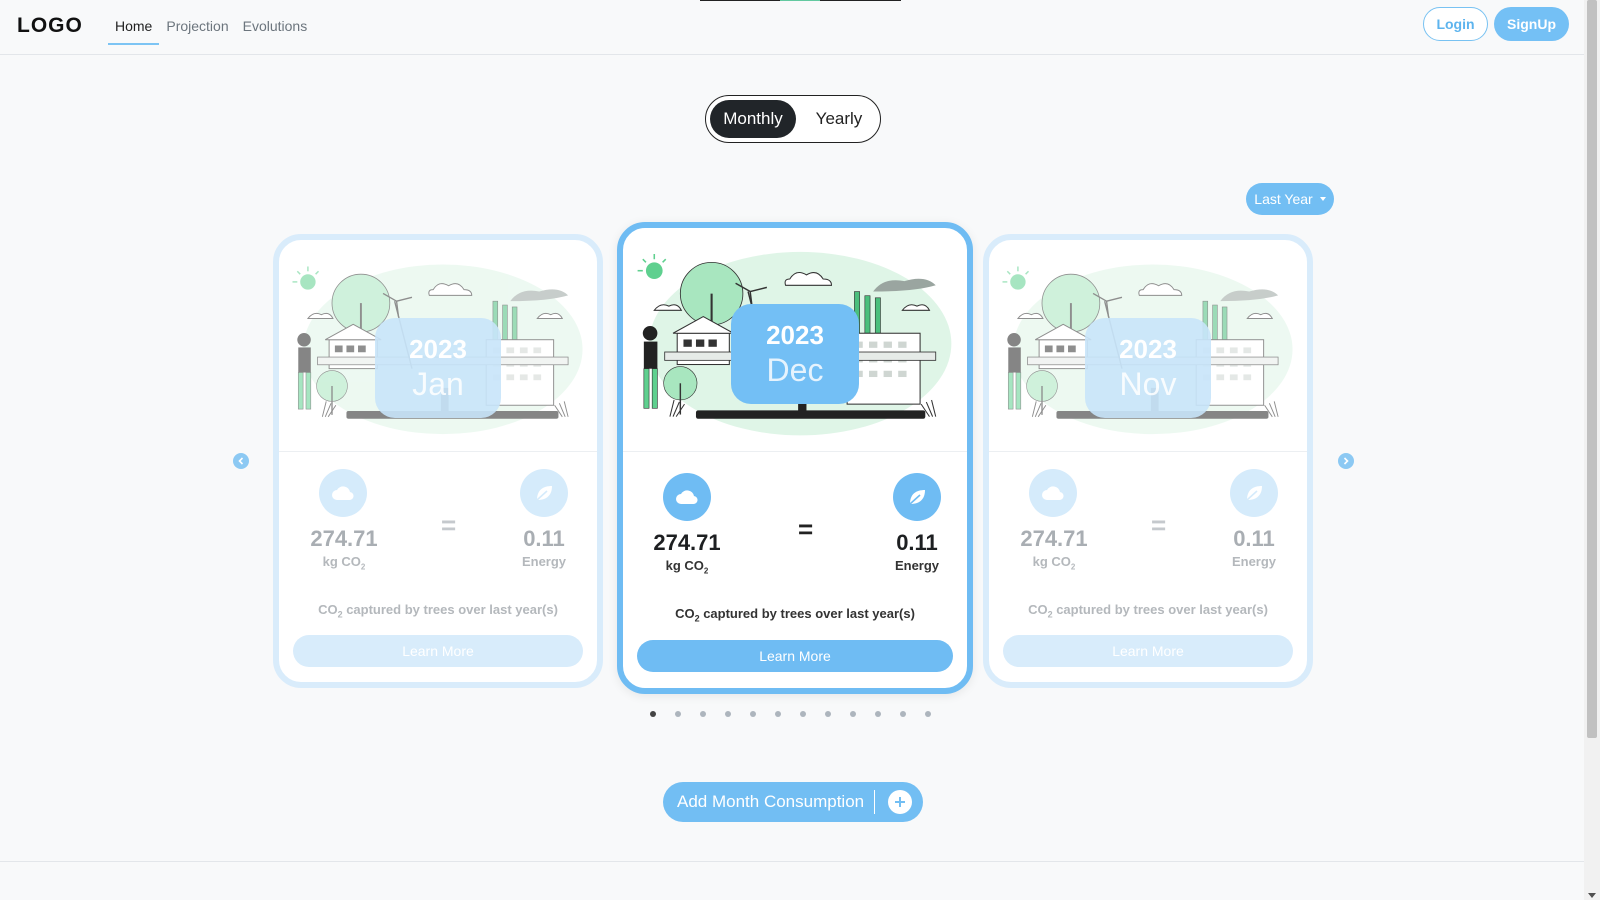  I want to click on carousel-next-button, so click(1346, 461).